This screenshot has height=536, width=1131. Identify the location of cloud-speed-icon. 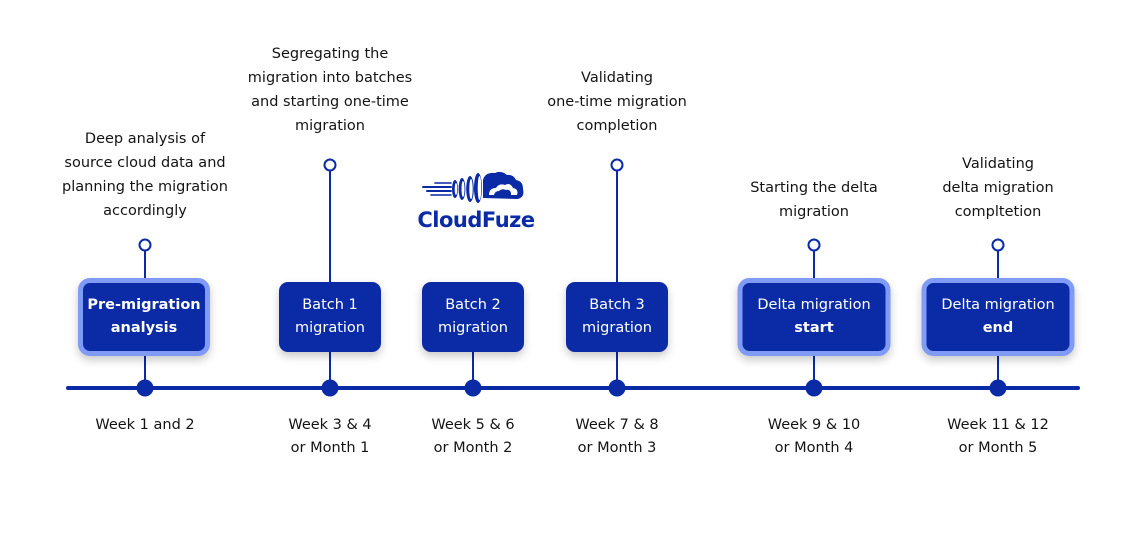
(473, 187).